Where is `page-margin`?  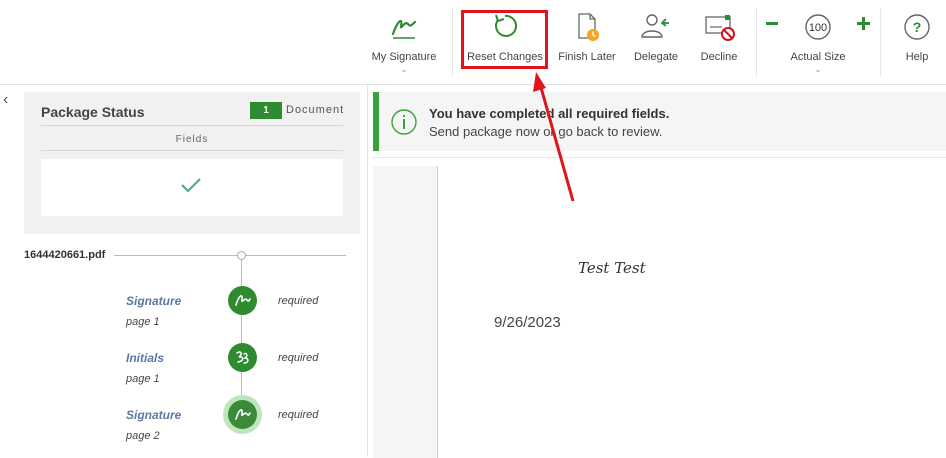 page-margin is located at coordinates (405, 312).